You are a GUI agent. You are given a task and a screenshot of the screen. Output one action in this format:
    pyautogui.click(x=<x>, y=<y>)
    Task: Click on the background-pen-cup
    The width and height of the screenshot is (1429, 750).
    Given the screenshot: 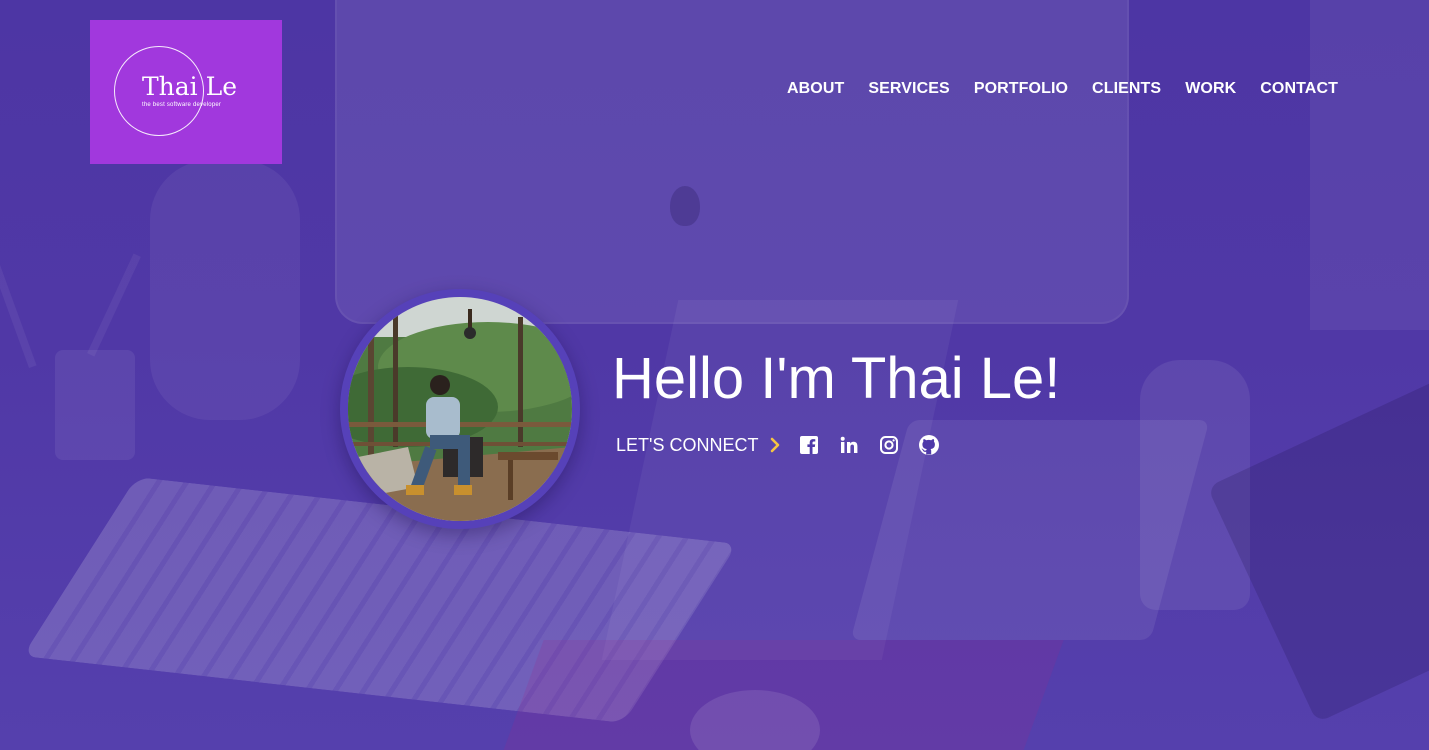 What is the action you would take?
    pyautogui.click(x=95, y=405)
    